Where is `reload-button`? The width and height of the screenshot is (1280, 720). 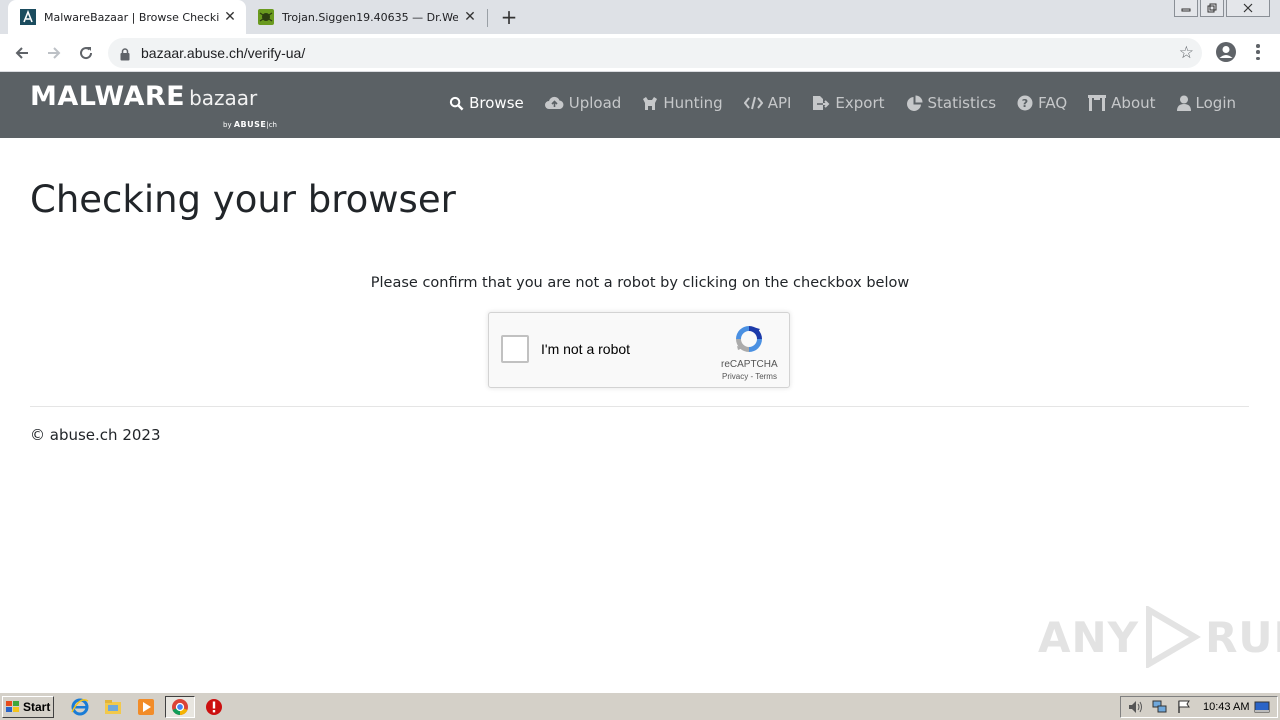
reload-button is located at coordinates (86, 53).